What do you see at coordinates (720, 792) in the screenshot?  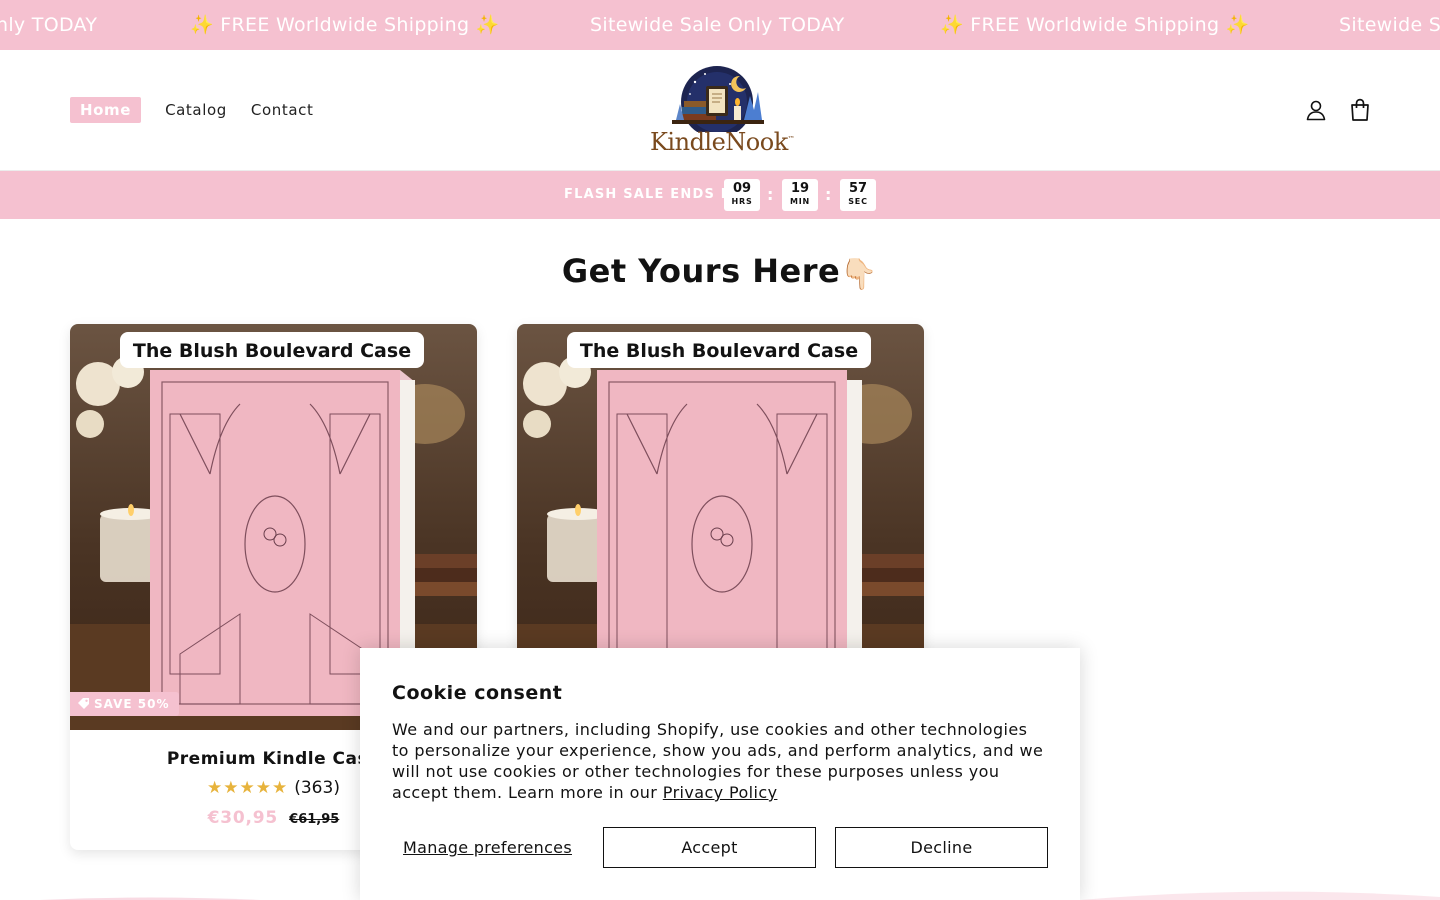 I see `privacy-policy-link: Privacy Policy` at bounding box center [720, 792].